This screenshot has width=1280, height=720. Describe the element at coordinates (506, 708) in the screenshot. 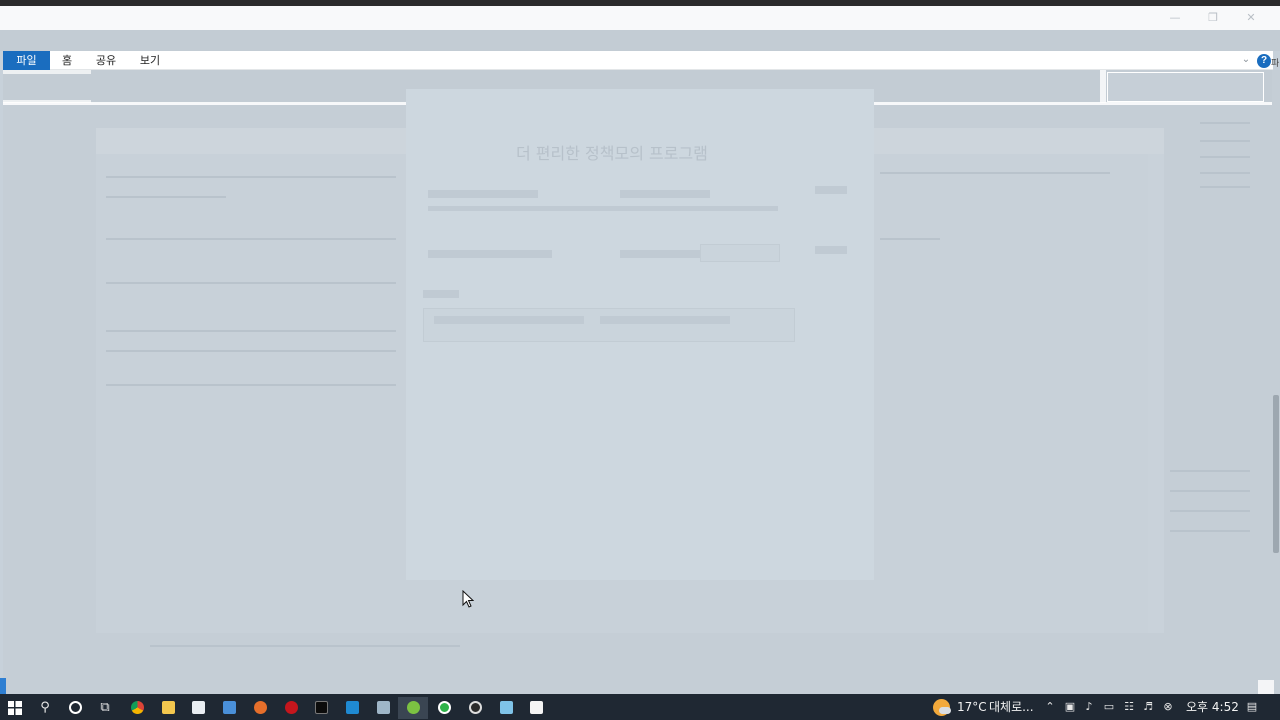

I see `notepad-icon` at that location.